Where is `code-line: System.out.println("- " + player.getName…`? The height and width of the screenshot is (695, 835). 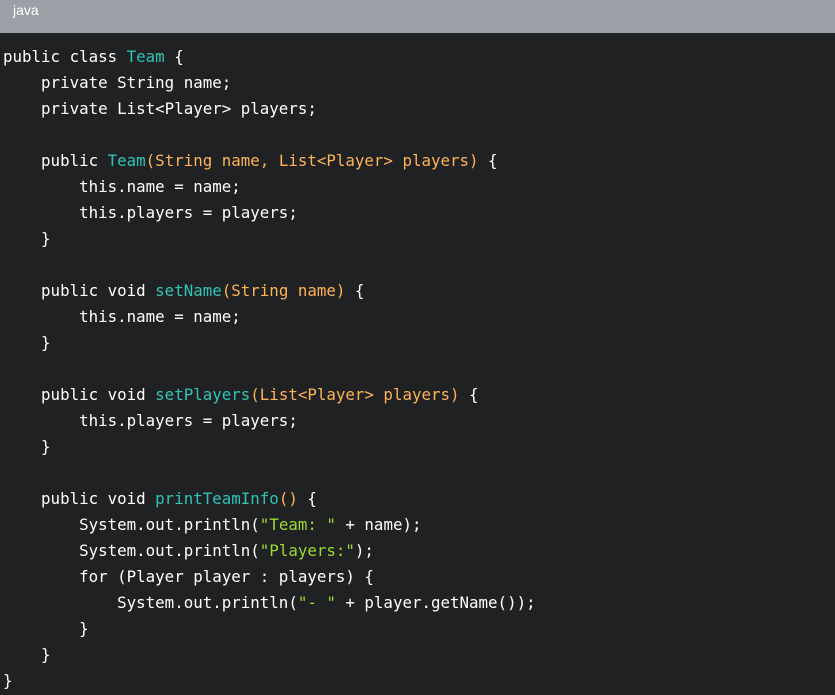 code-line: System.out.println("- " + player.getName… is located at coordinates (269, 603).